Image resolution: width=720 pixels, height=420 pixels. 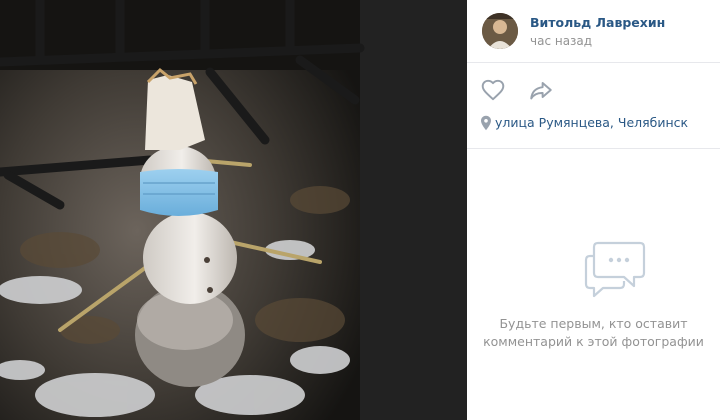 What do you see at coordinates (597, 22) in the screenshot?
I see `author-name: Витольд Лаврехин` at bounding box center [597, 22].